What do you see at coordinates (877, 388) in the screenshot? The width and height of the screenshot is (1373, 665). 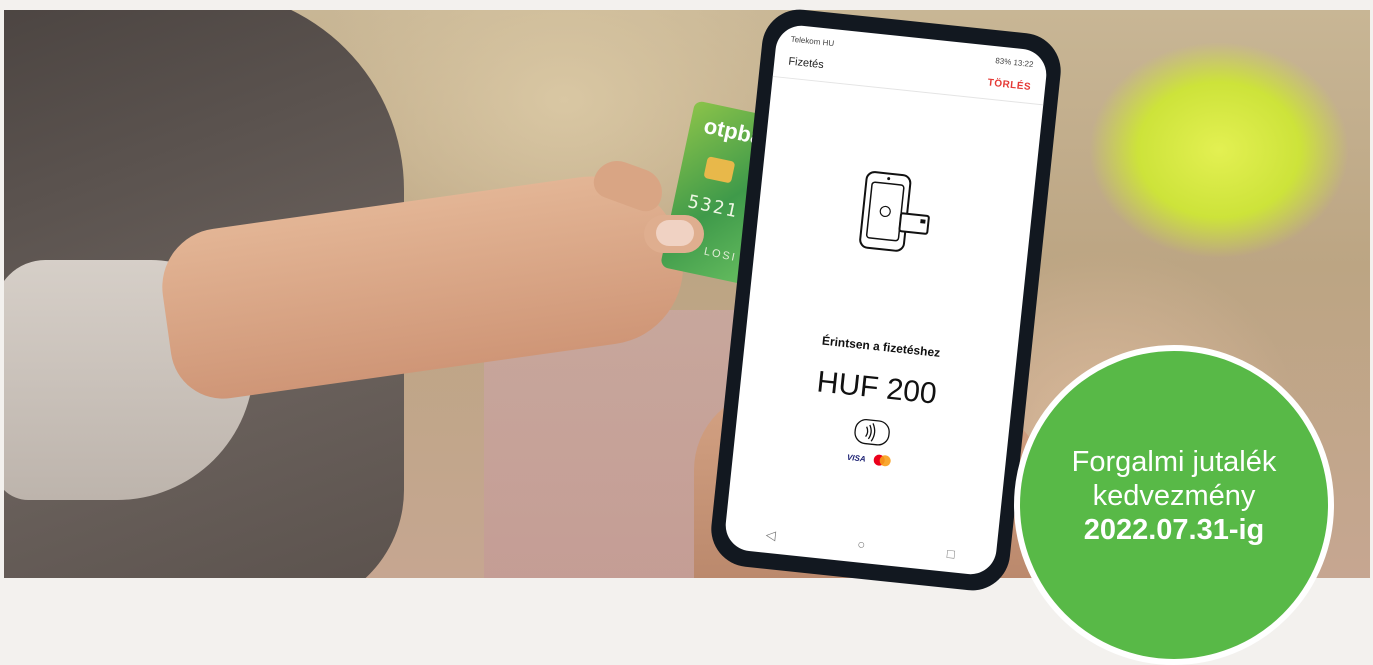 I see `payment-amount: HUF 200` at bounding box center [877, 388].